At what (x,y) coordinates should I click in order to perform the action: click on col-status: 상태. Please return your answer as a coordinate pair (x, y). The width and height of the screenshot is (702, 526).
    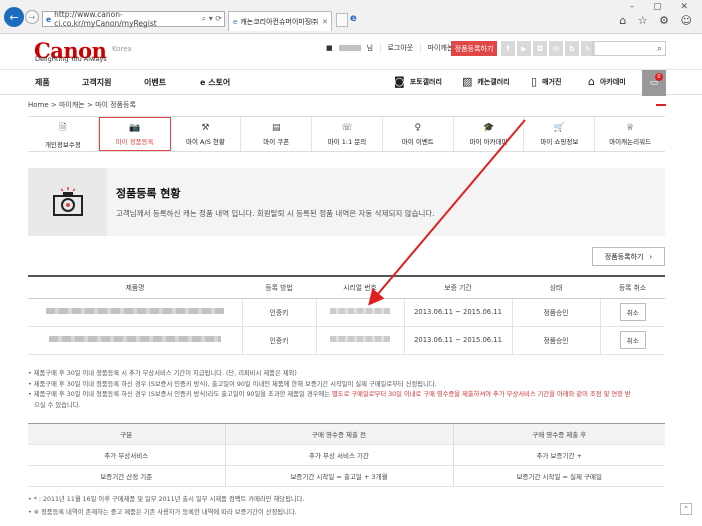
    Looking at the image, I should click on (556, 287).